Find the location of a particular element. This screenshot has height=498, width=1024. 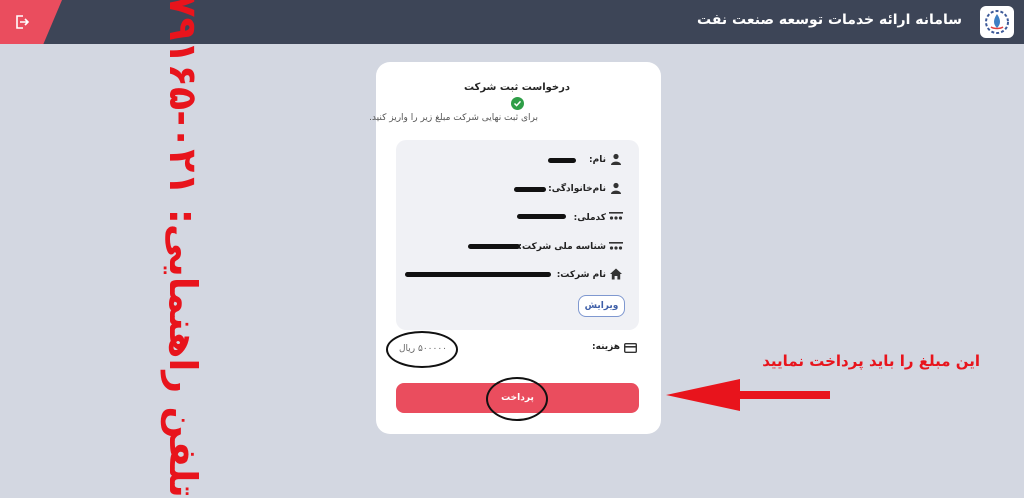

oil-industry-logo-icon is located at coordinates (997, 22).